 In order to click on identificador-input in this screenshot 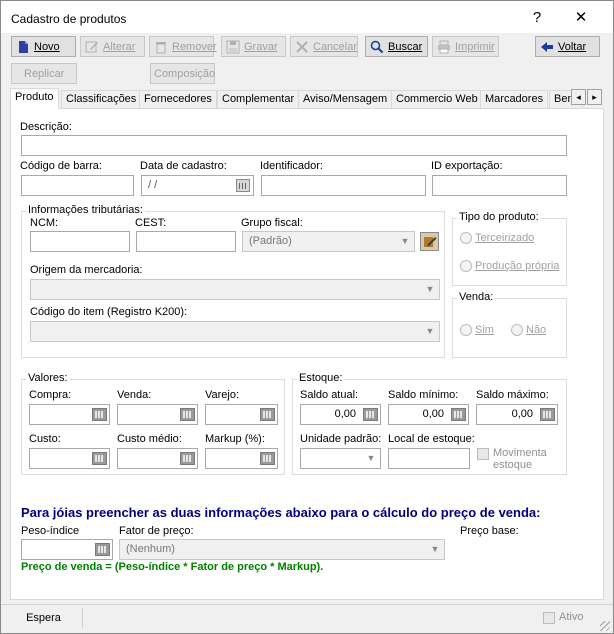, I will do `click(343, 185)`.